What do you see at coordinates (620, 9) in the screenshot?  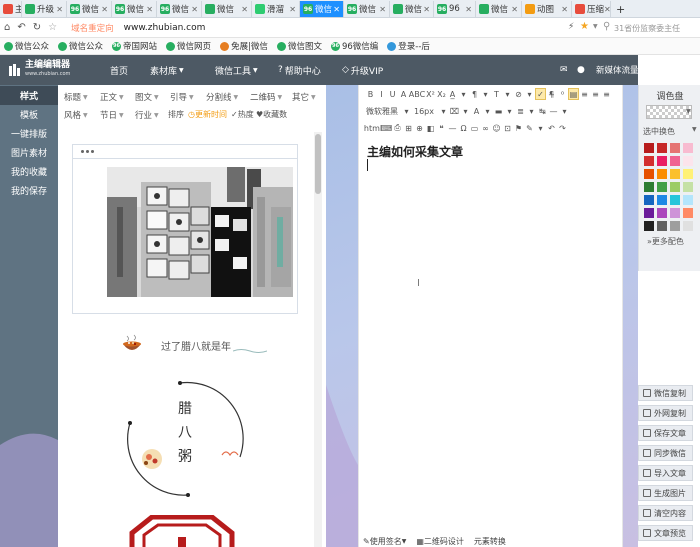 I see `new-tab-button: +` at bounding box center [620, 9].